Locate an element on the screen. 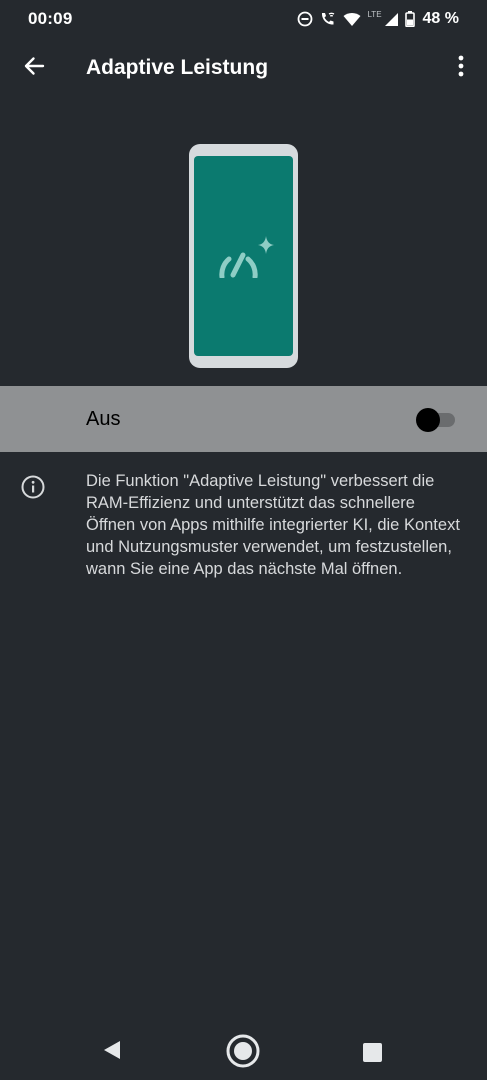  back-button is located at coordinates (34, 68).